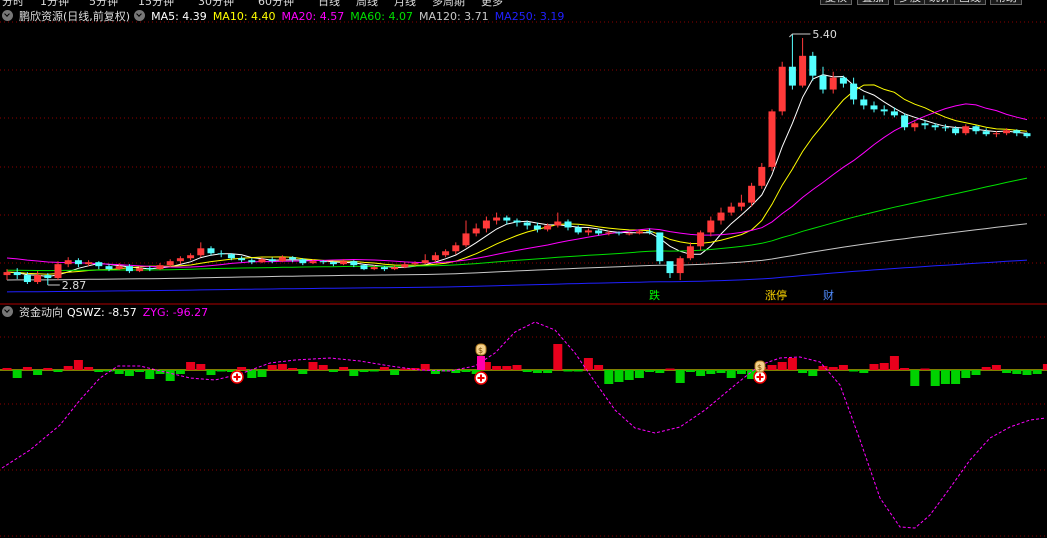 The height and width of the screenshot is (538, 1047). Describe the element at coordinates (828, 296) in the screenshot. I see `event-marker-finance: 财` at that location.